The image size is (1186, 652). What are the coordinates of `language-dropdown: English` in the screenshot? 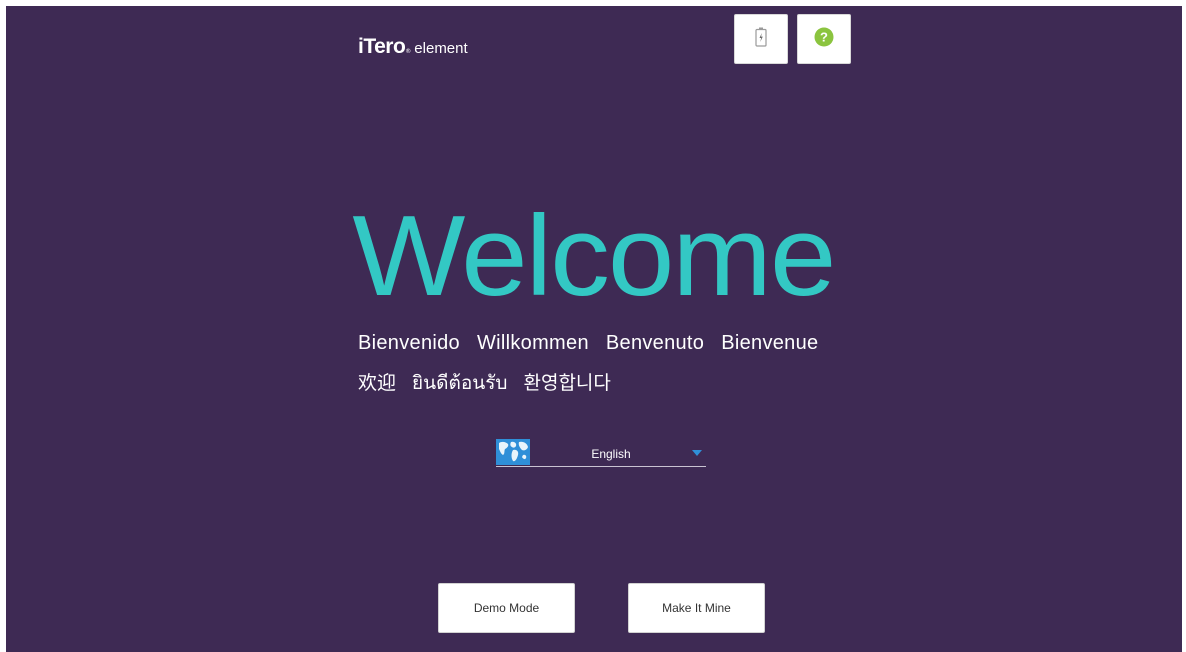 It's located at (601, 452).